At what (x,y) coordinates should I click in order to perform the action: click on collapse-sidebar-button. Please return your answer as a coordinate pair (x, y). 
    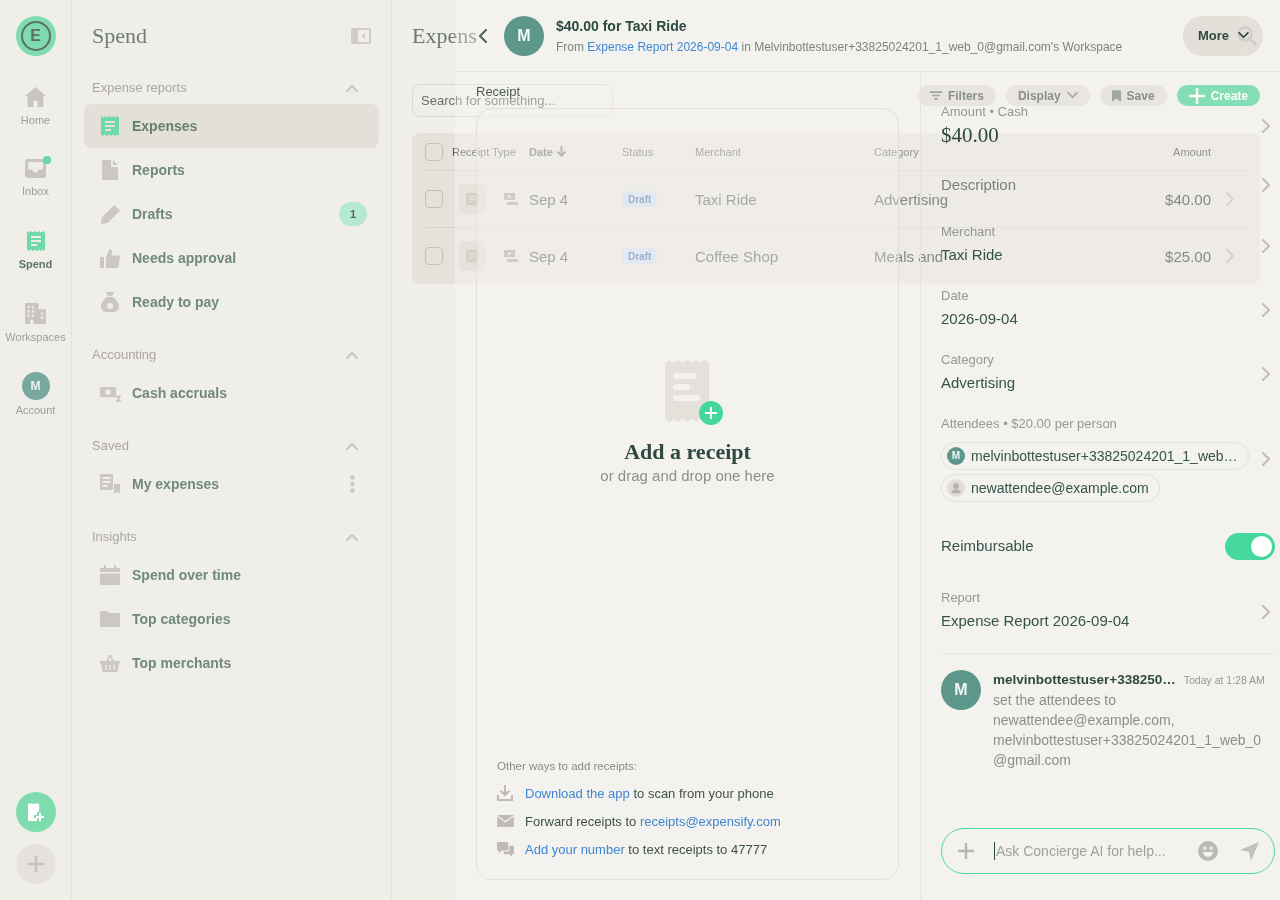
    Looking at the image, I should click on (361, 36).